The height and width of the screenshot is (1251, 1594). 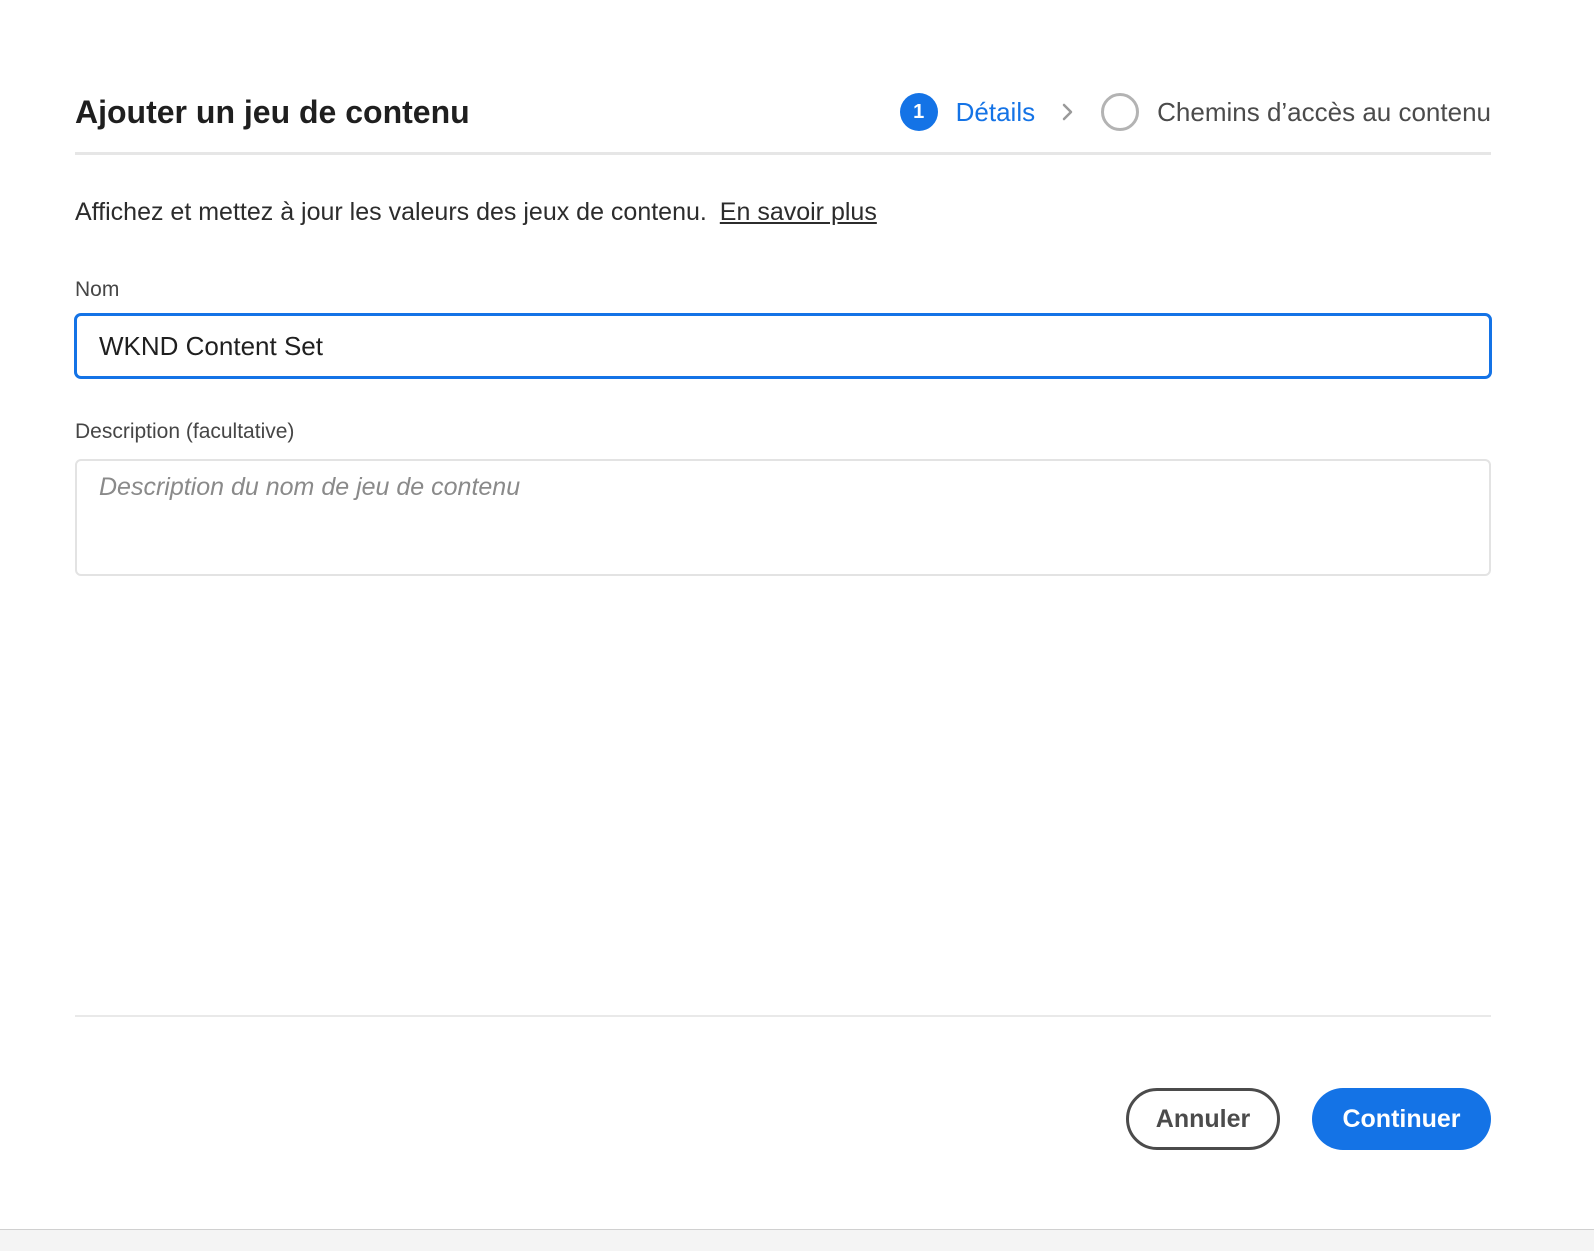 I want to click on dialog-title: Ajouter un jeu de contenu, so click(x=272, y=112).